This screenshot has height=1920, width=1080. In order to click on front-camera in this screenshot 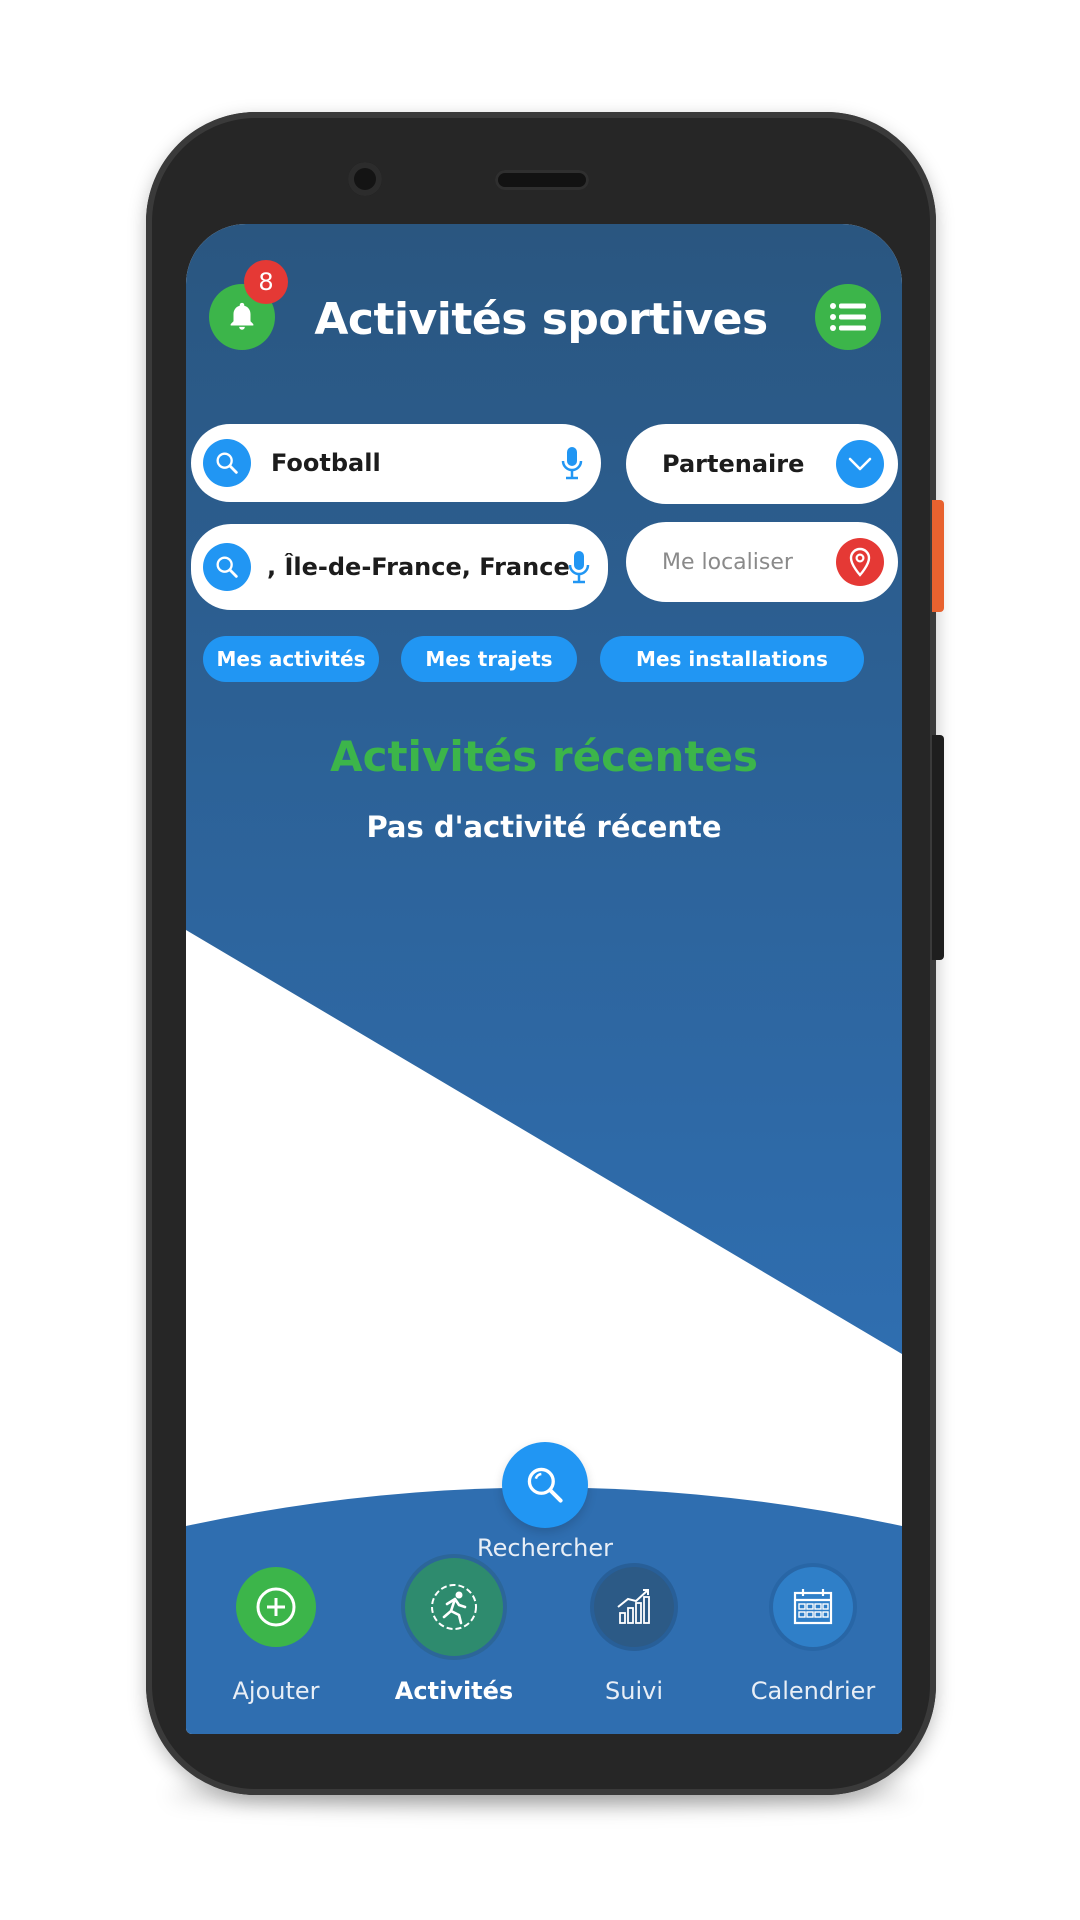, I will do `click(365, 179)`.